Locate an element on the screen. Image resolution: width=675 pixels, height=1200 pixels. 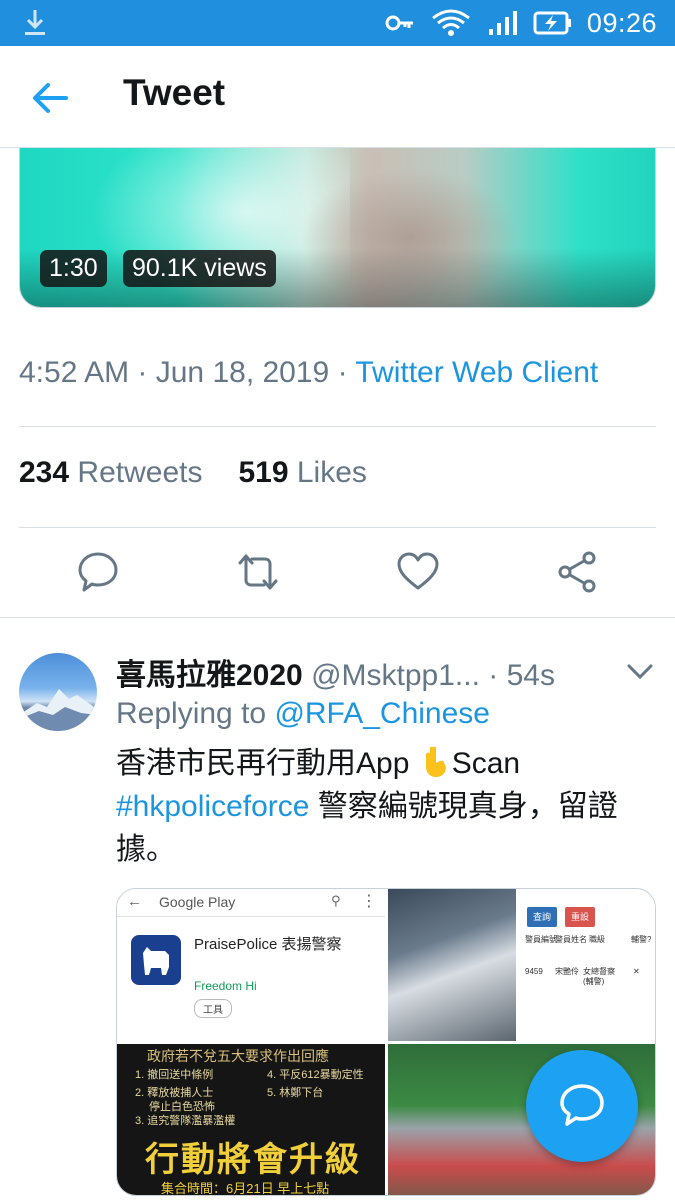
app-category: 工具 is located at coordinates (213, 1008).